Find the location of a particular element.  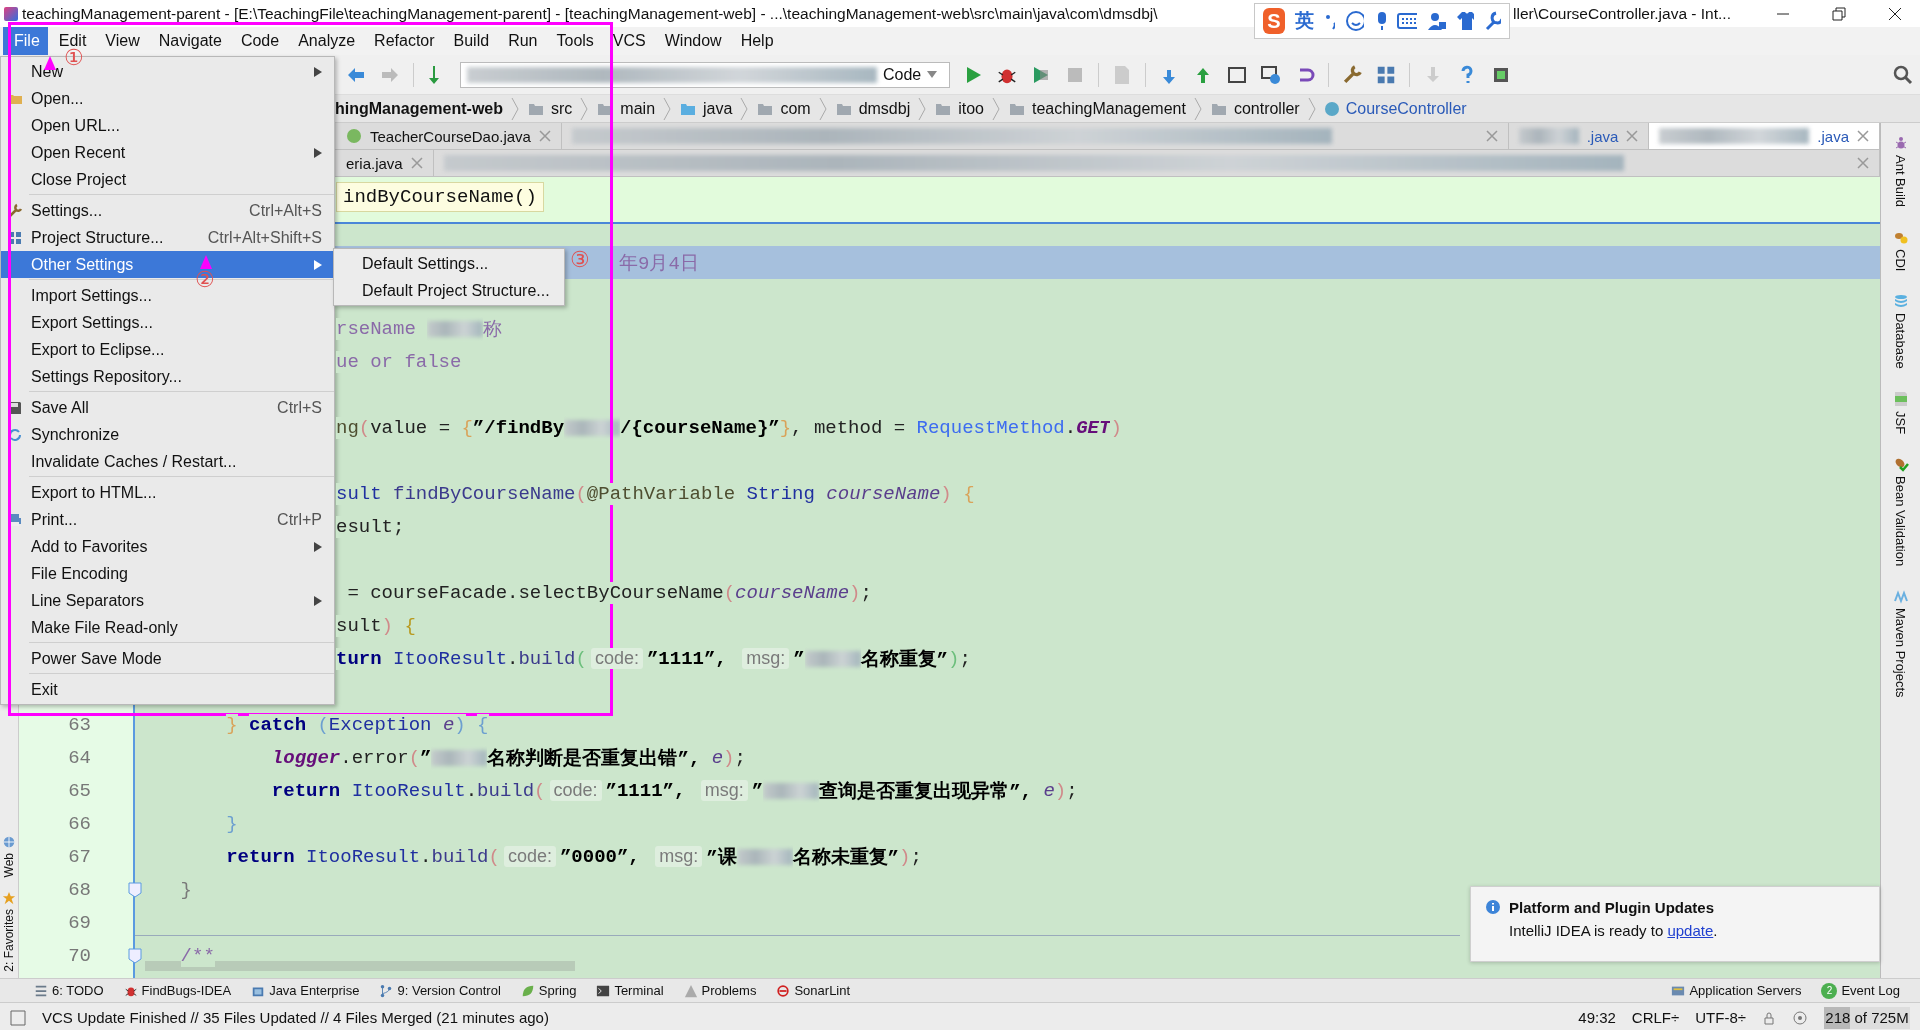

tool-window-tab: Web is located at coordinates (9, 865).